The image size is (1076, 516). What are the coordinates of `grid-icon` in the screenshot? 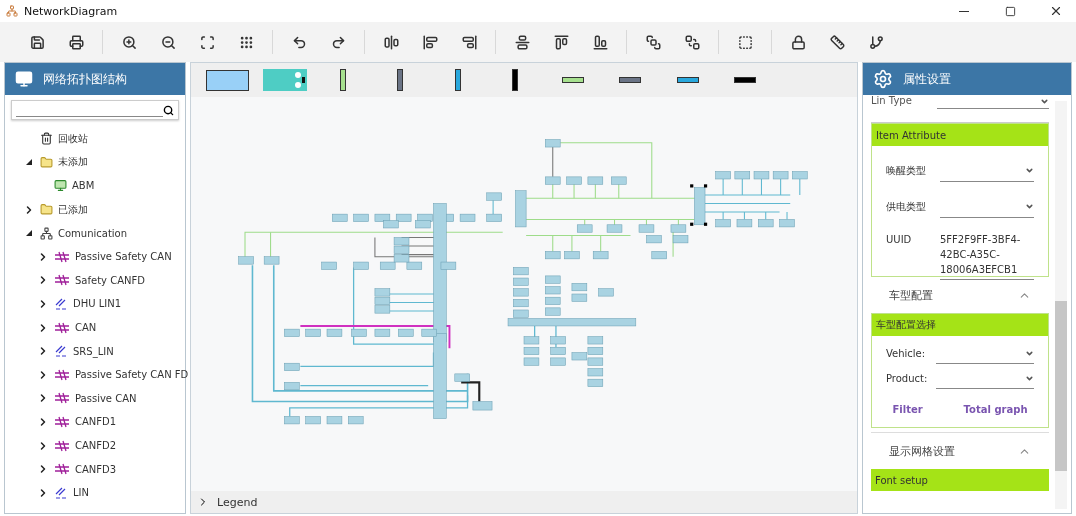 It's located at (246, 42).